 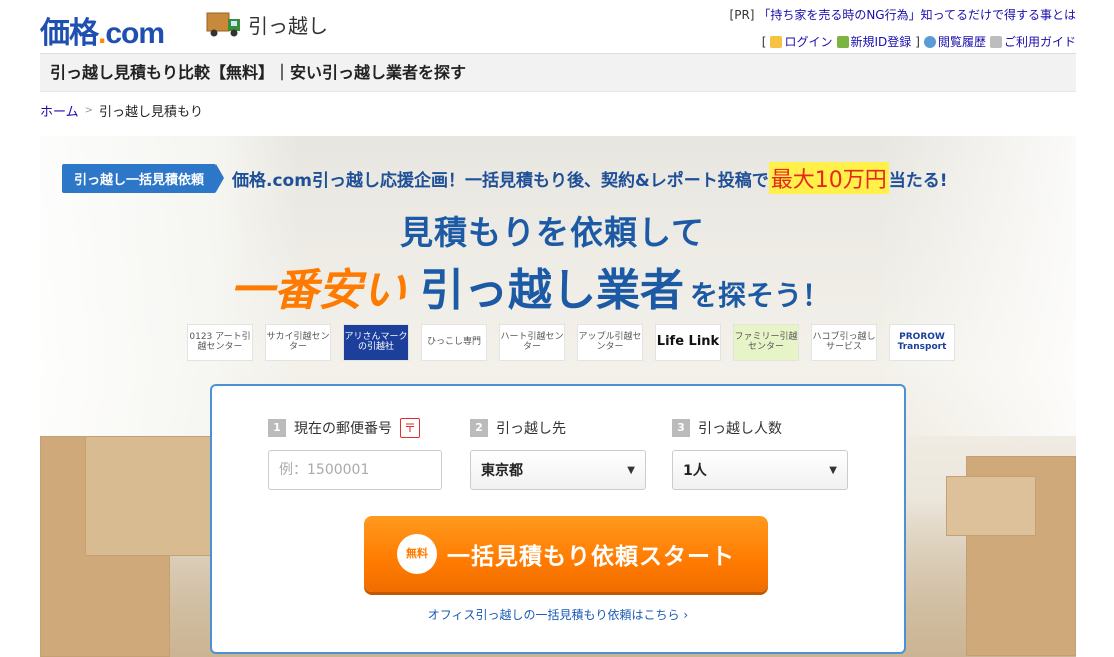 I want to click on headline-cheapest: 一番安い, so click(x=318, y=290).